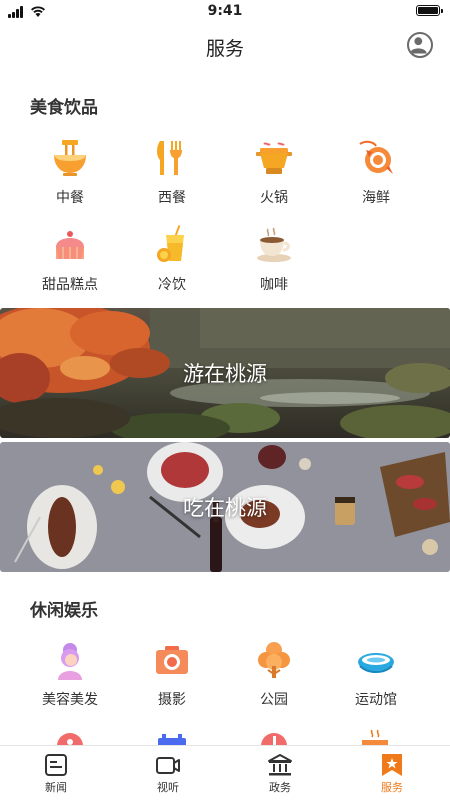 The image size is (450, 800). I want to click on tab-service: 服务, so click(392, 773).